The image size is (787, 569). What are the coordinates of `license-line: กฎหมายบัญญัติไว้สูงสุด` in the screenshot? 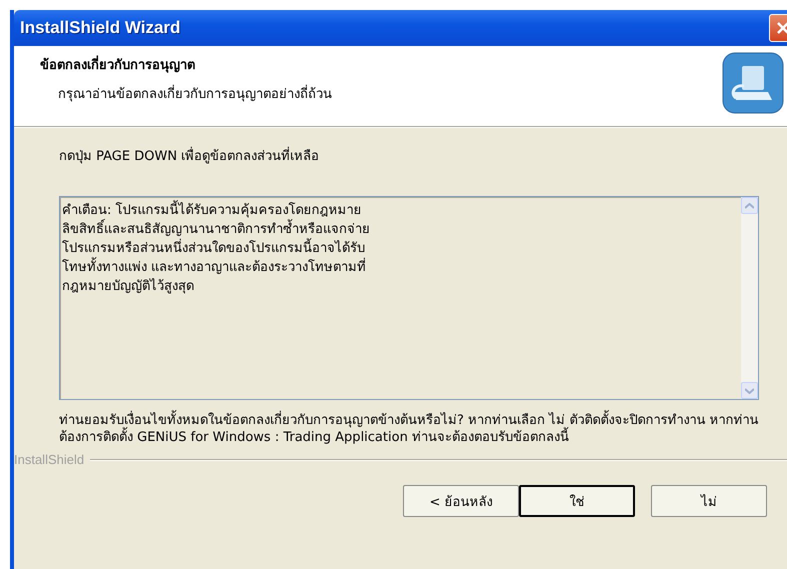 It's located at (128, 286).